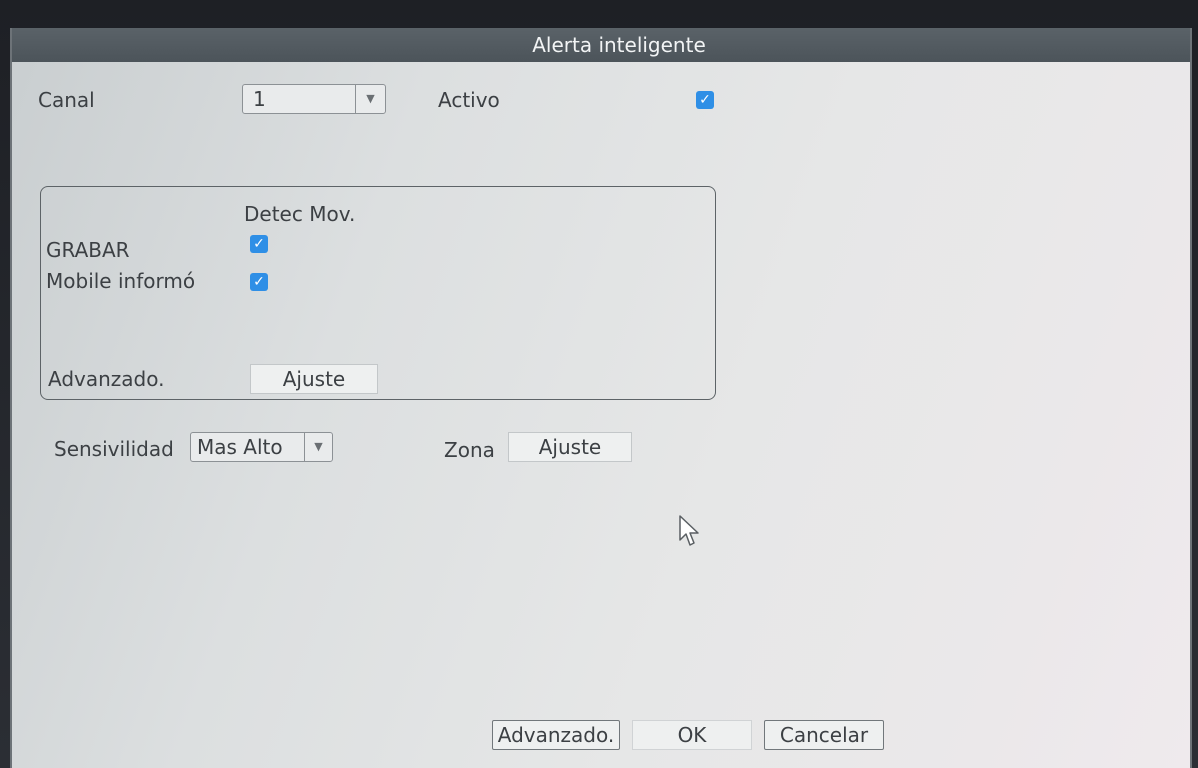 The image size is (1198, 768). Describe the element at coordinates (469, 100) in the screenshot. I see `active-label: Activo` at that location.